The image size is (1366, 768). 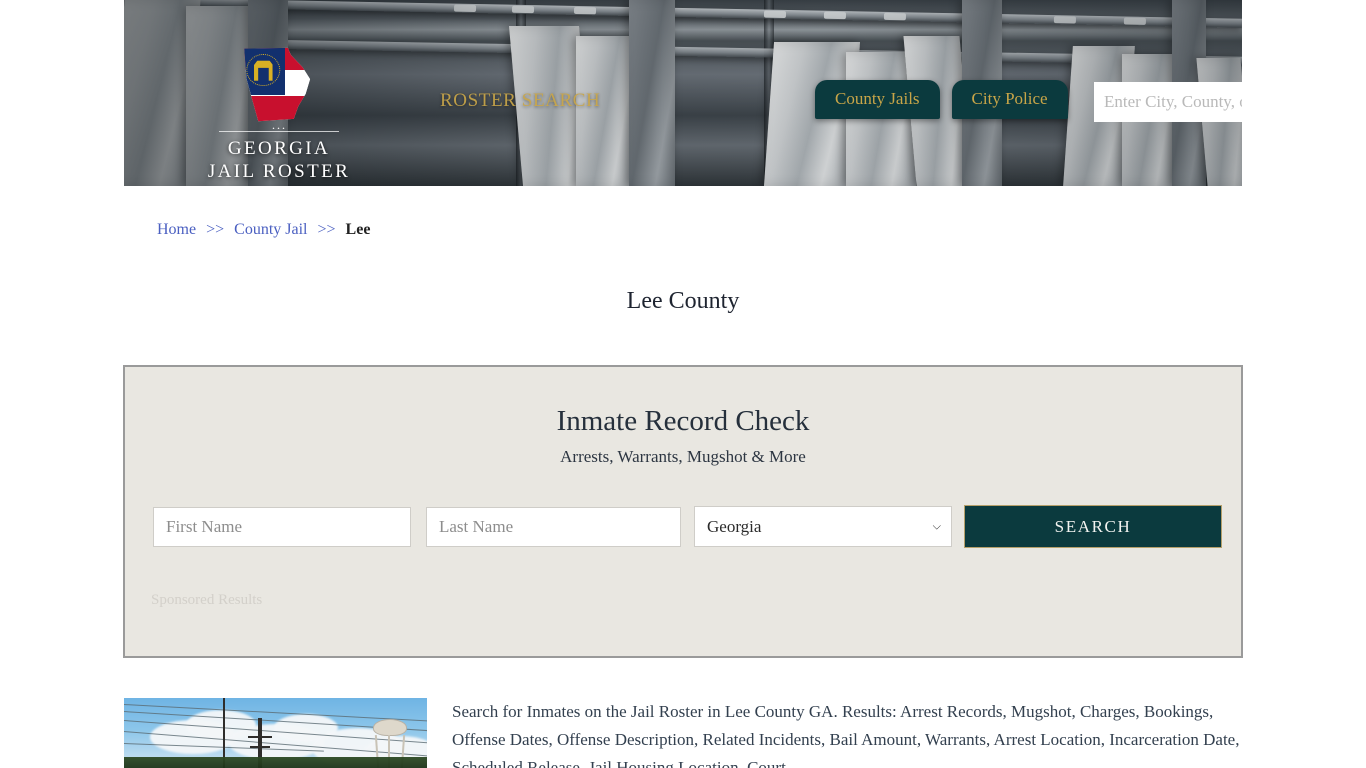 What do you see at coordinates (279, 131) in the screenshot?
I see `logo-divider` at bounding box center [279, 131].